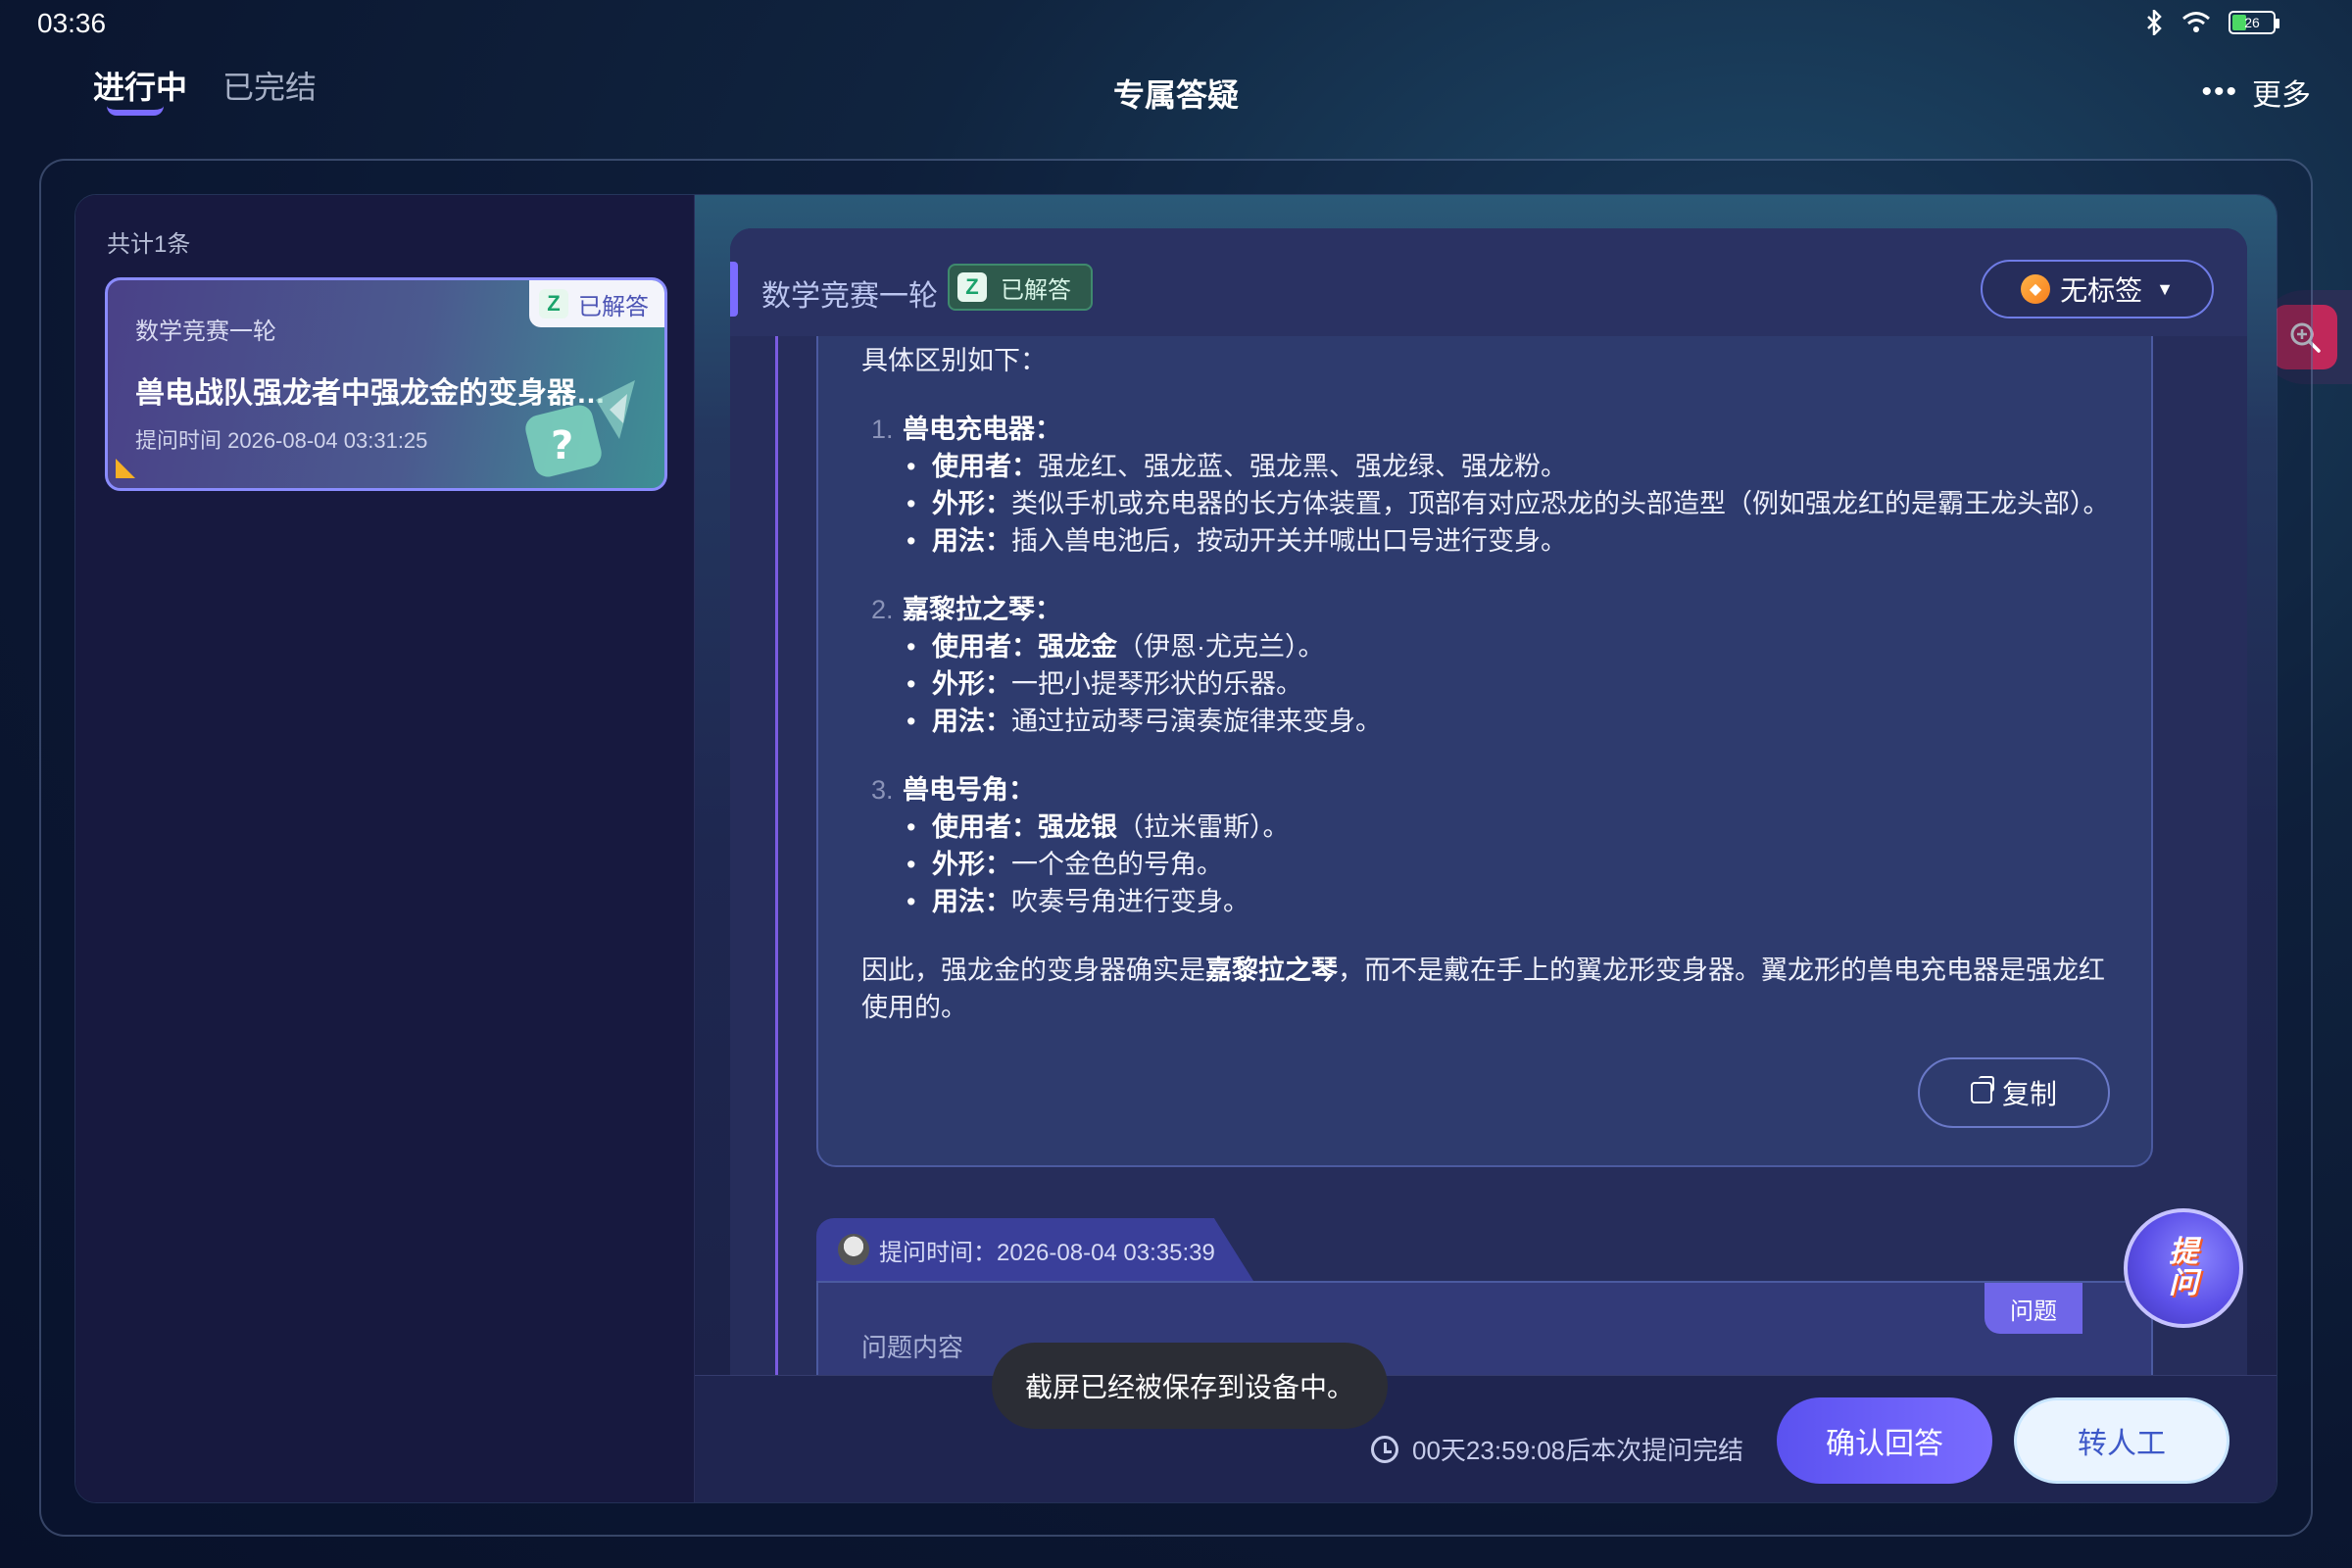 This screenshot has height=1568, width=2352. I want to click on section-number: 2., so click(882, 609).